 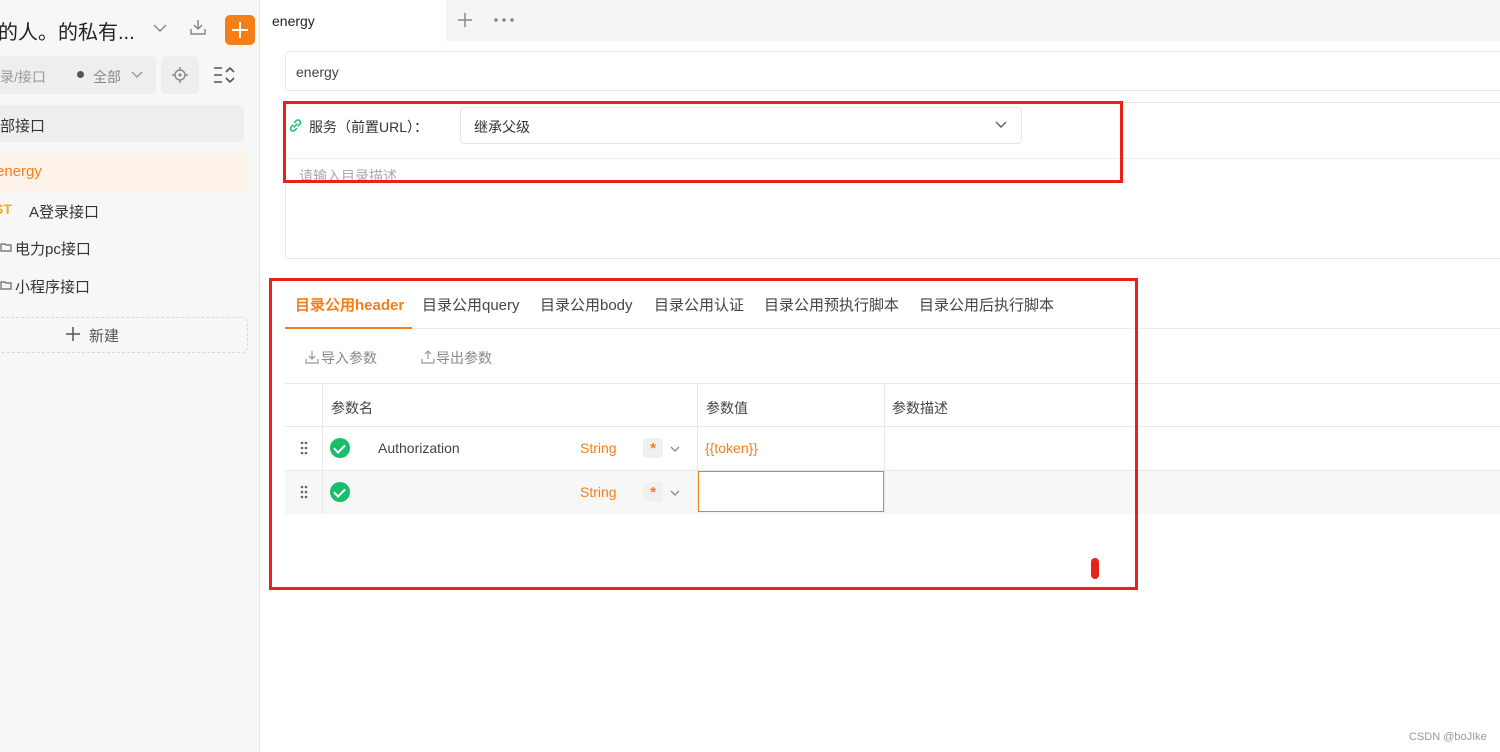 What do you see at coordinates (293, 21) in the screenshot?
I see `tab-energy-label: energy` at bounding box center [293, 21].